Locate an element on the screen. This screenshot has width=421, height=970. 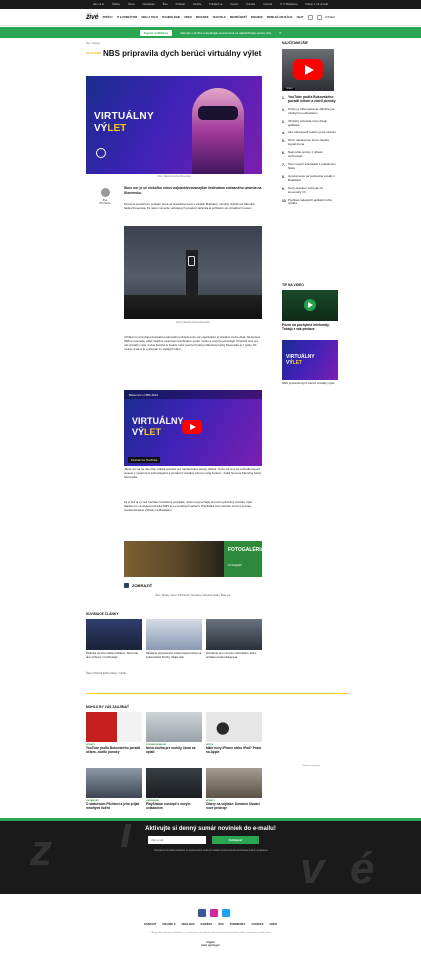
theme-toggle-icon is located at coordinates (319, 17).